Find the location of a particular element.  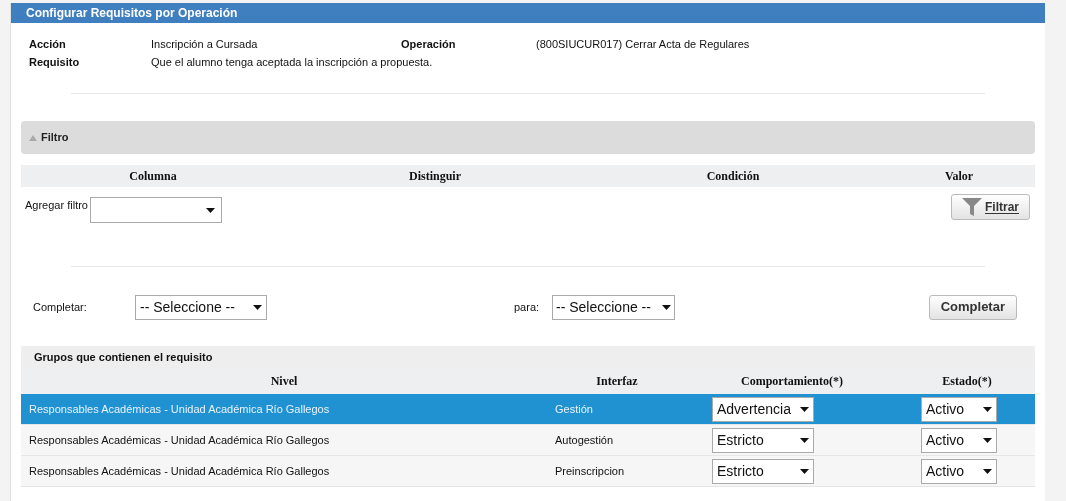

target-dropdown: -- Seleccione -- is located at coordinates (613, 307).